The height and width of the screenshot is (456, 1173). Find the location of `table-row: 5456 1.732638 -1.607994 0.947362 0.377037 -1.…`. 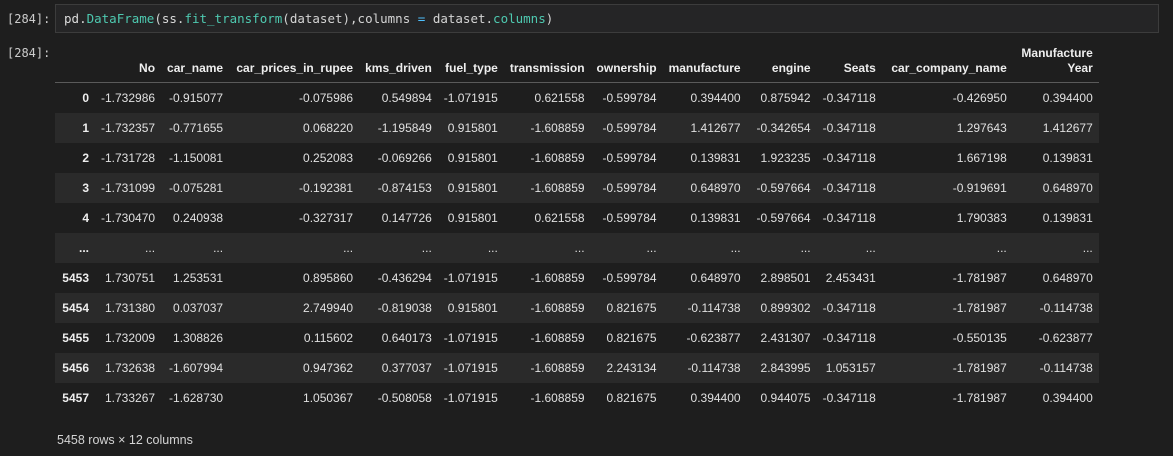

table-row: 5456 1.732638 -1.607994 0.947362 0.377037 -1.… is located at coordinates (577, 368).